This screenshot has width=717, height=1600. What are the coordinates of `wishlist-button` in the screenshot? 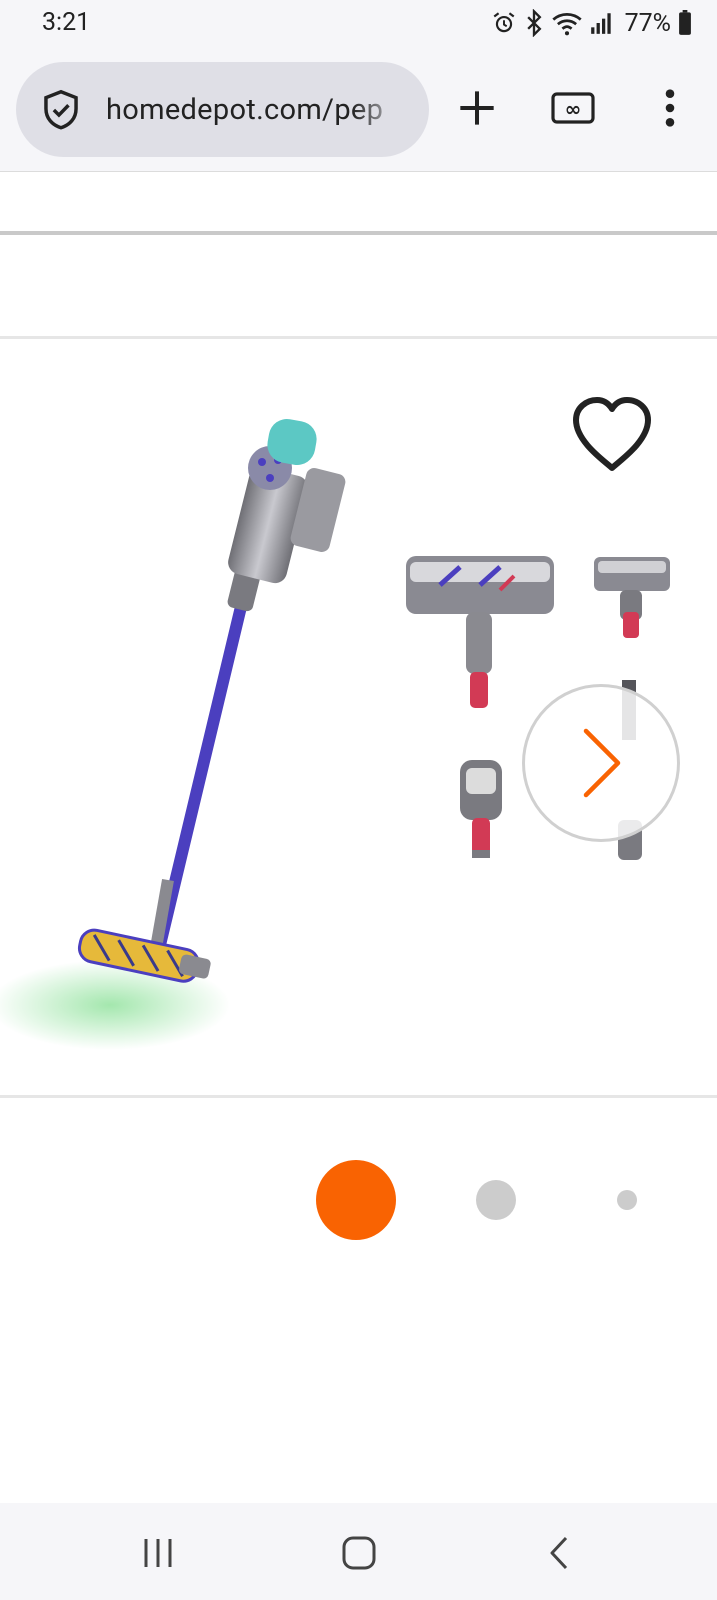 It's located at (612, 435).